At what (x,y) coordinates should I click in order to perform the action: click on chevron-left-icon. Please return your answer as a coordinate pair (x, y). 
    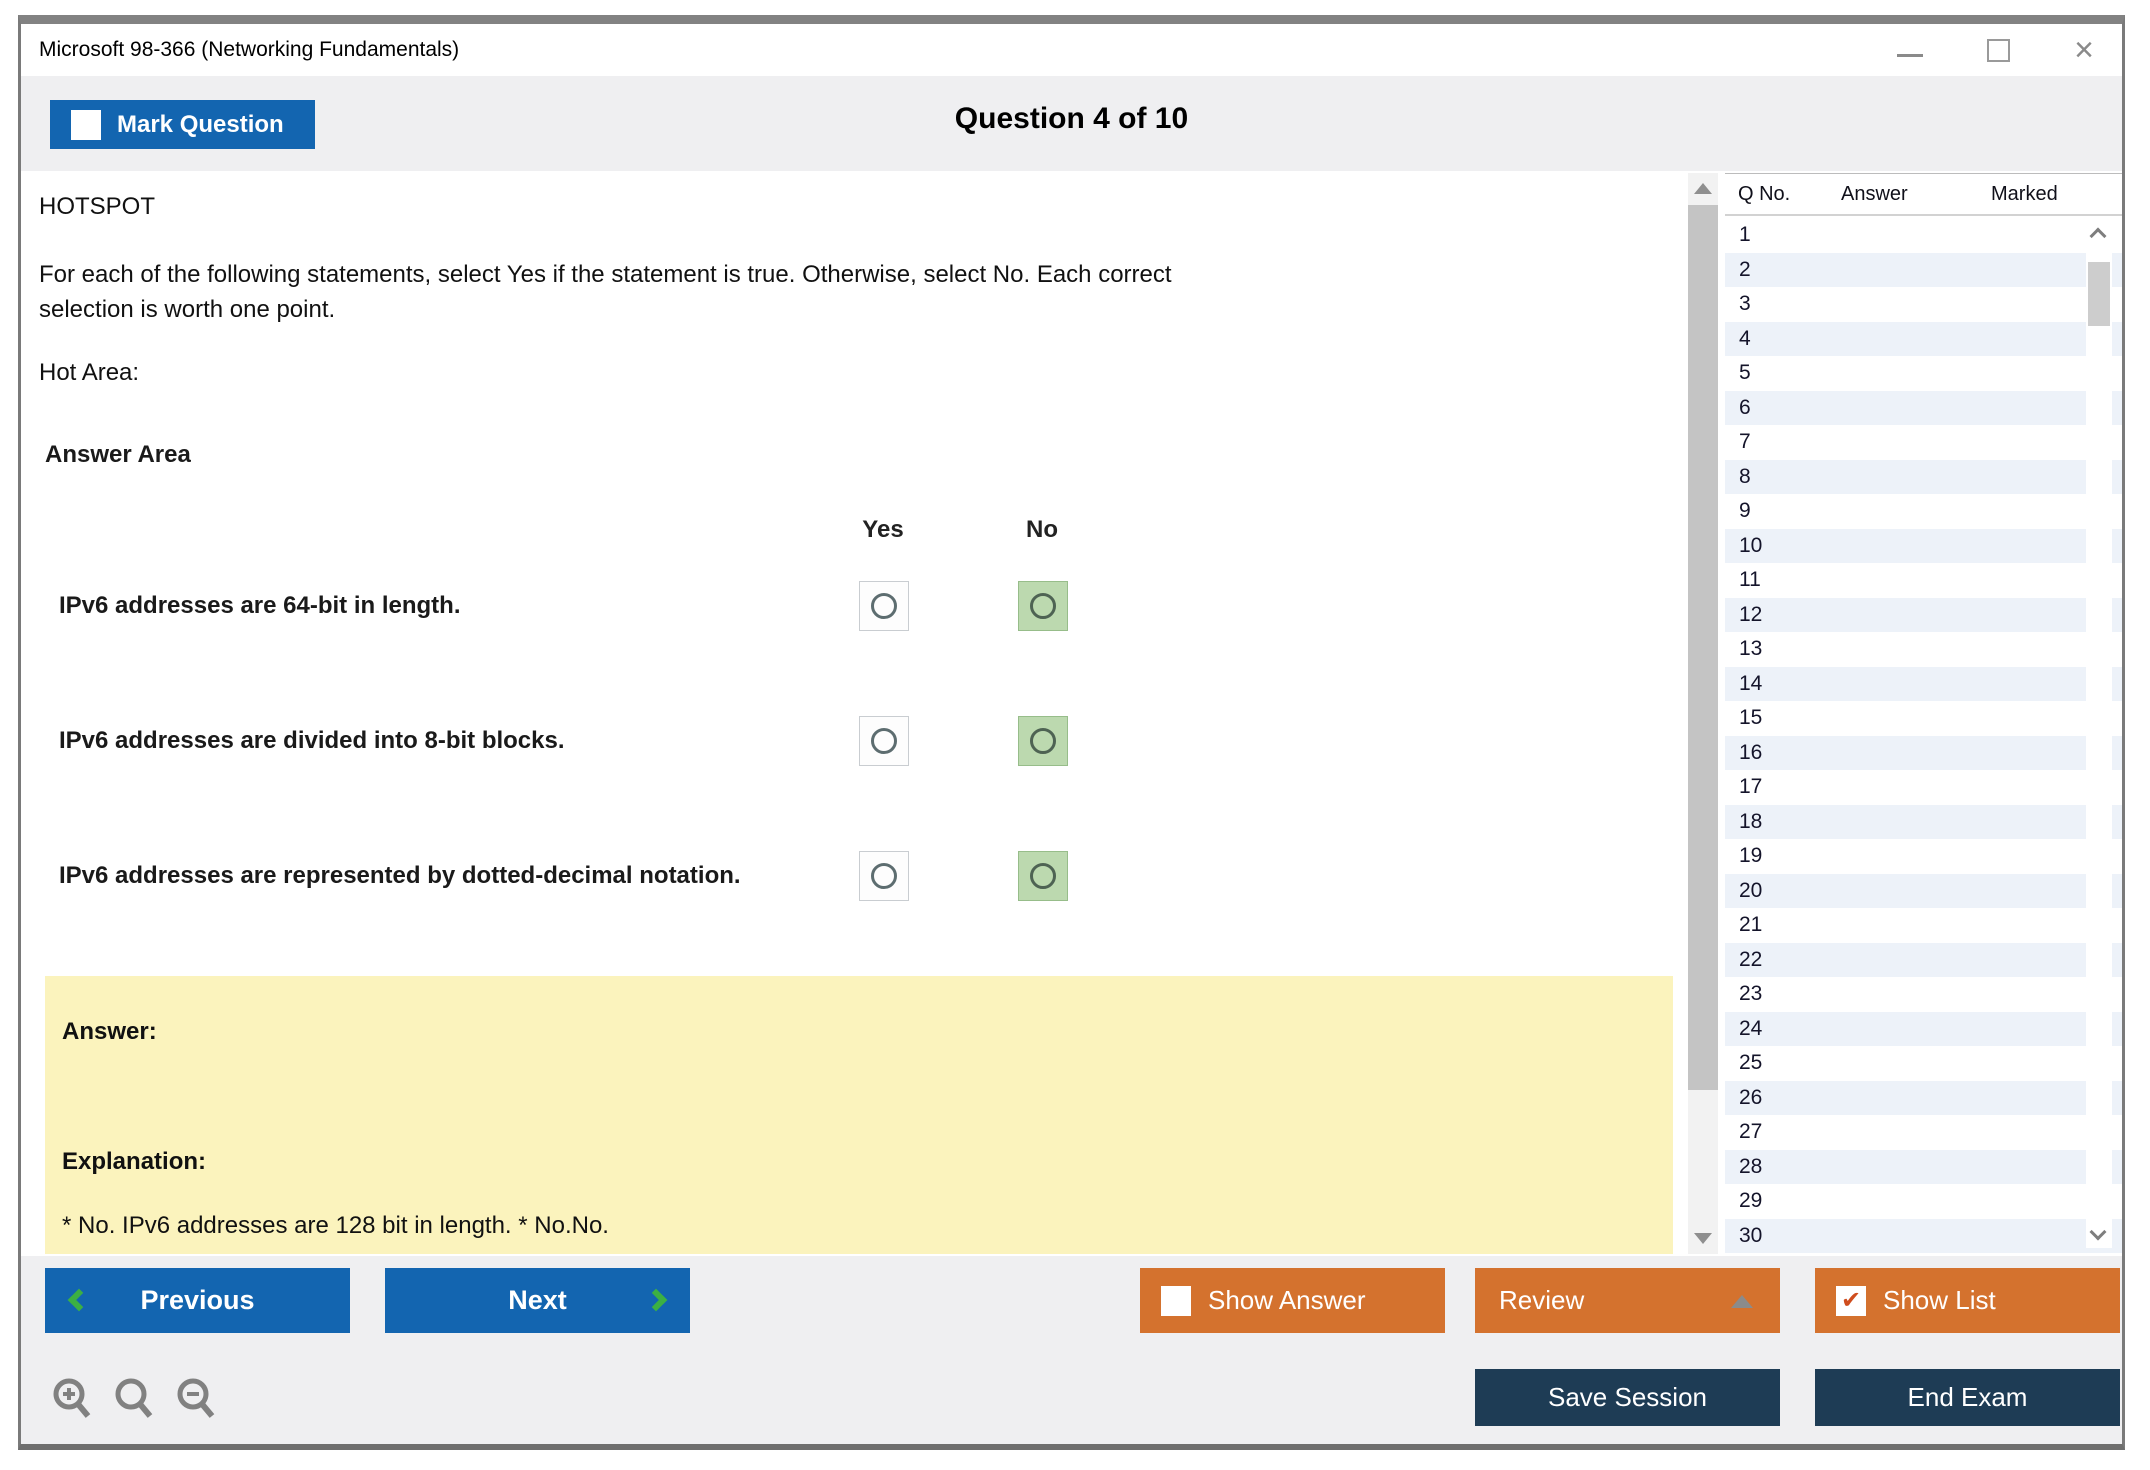
    Looking at the image, I should click on (79, 1300).